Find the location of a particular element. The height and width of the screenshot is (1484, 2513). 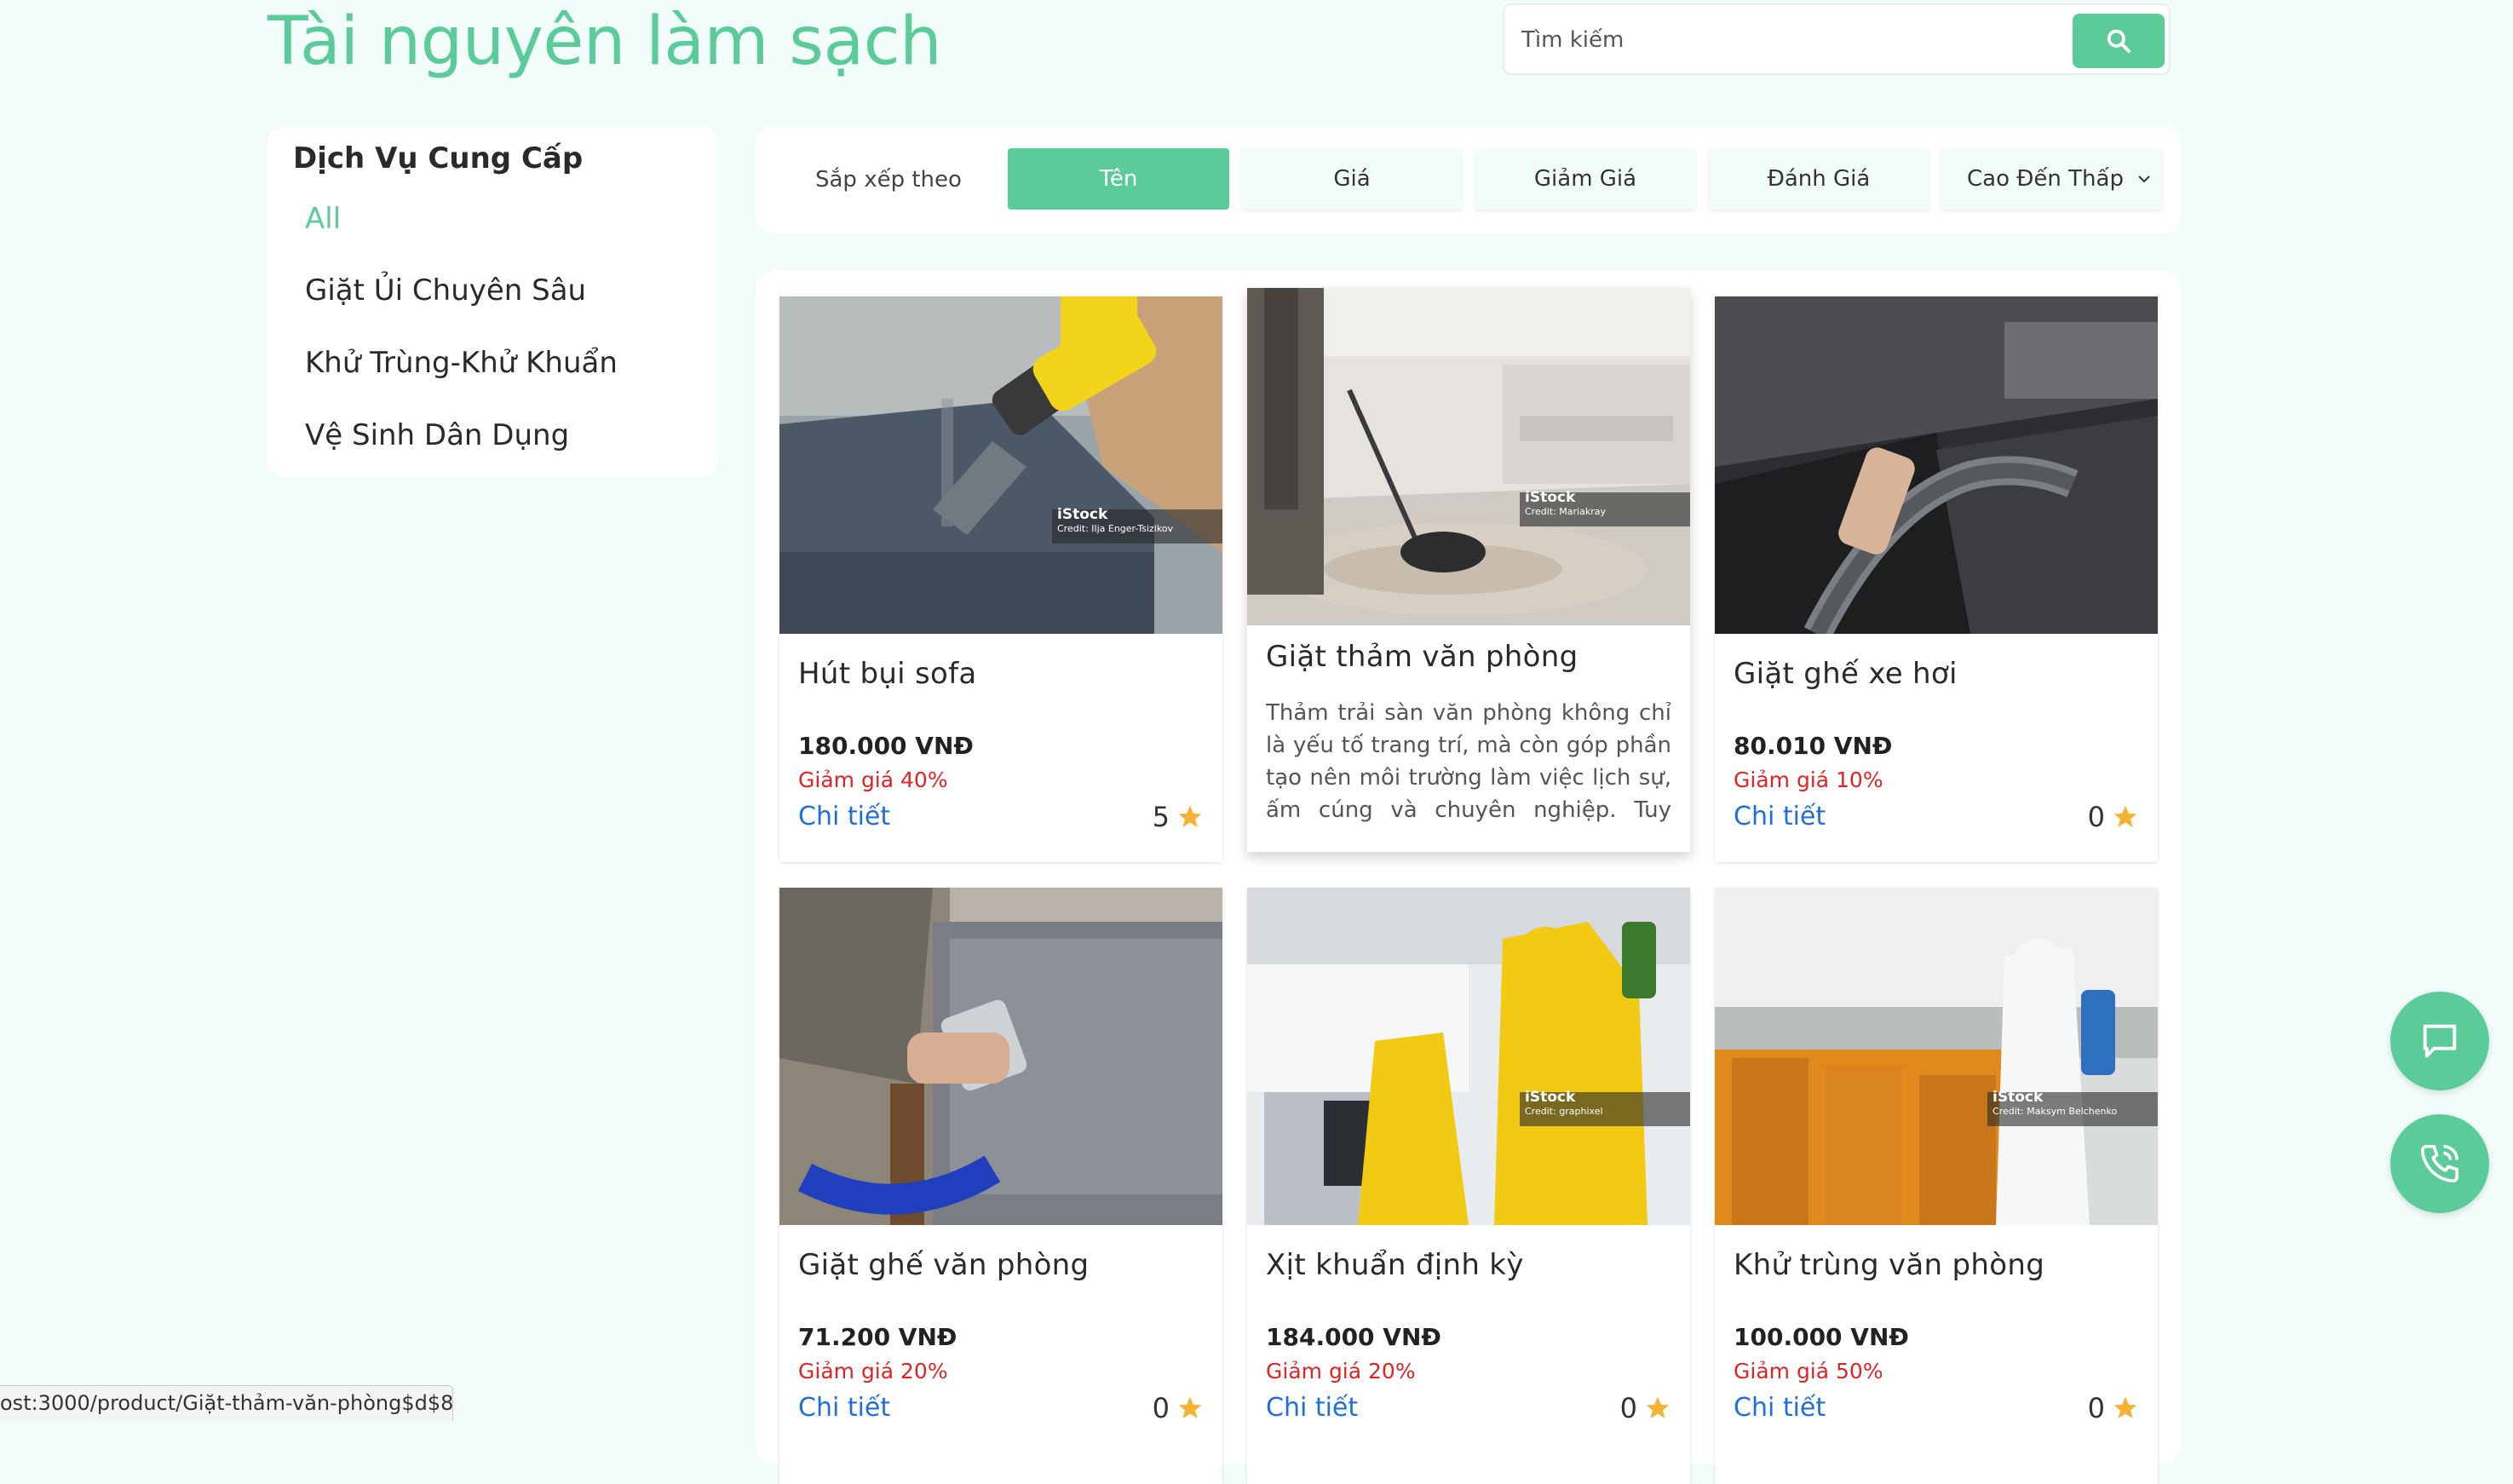

product-image: iStock Credit: Maksym Belchenko is located at coordinates (1937, 1056).